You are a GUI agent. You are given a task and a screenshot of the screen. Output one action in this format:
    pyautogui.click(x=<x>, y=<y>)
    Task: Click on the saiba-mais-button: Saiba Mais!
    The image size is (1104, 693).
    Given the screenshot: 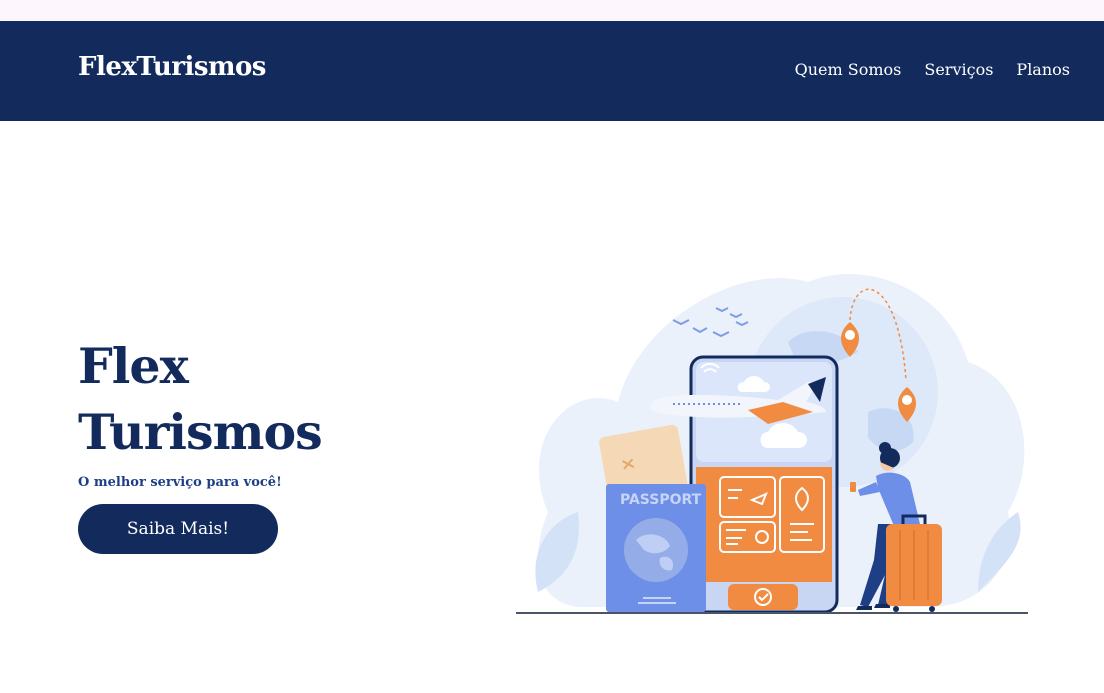 What is the action you would take?
    pyautogui.click(x=178, y=529)
    